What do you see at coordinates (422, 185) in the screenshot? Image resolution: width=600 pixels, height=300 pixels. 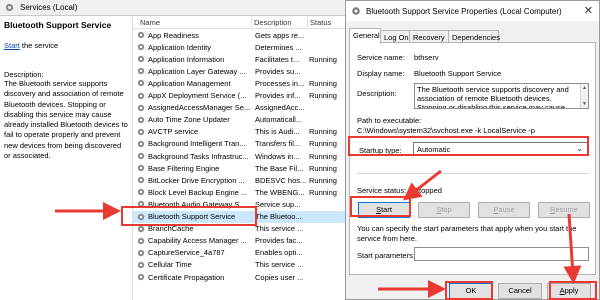 I see `arrow-to-start` at bounding box center [422, 185].